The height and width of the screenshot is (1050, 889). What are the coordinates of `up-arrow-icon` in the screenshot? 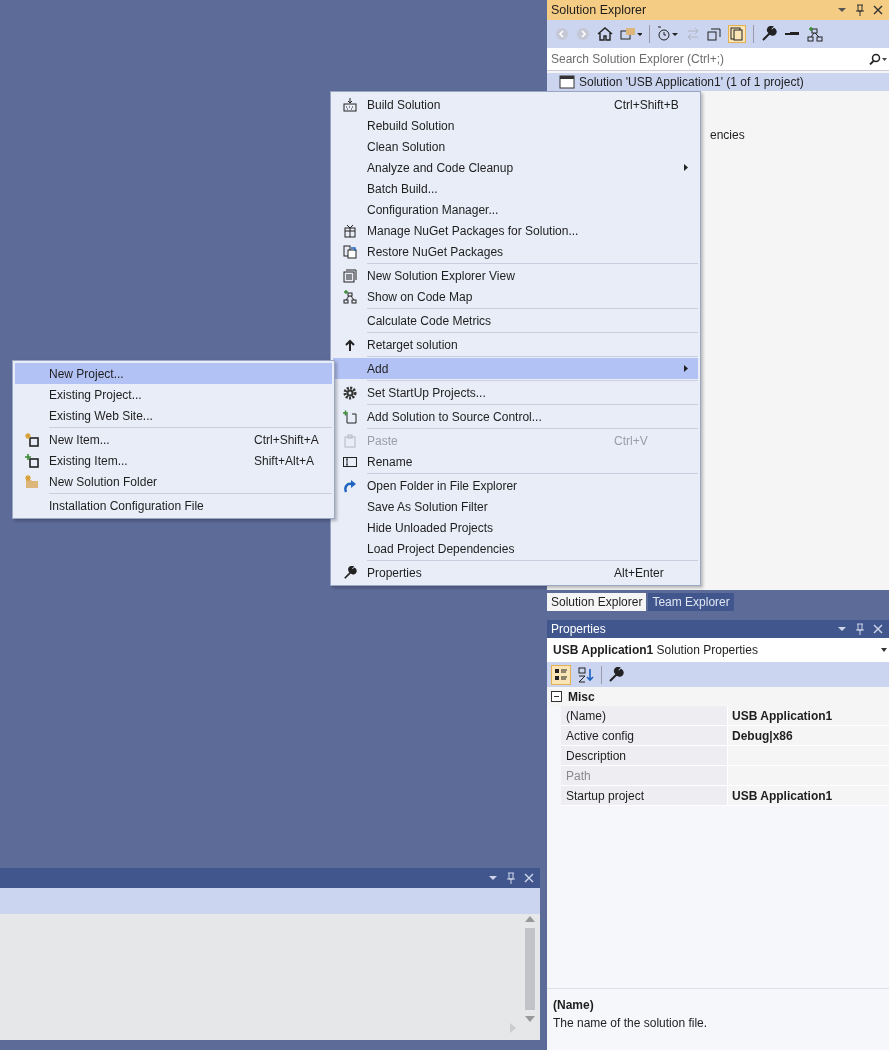 It's located at (350, 344).